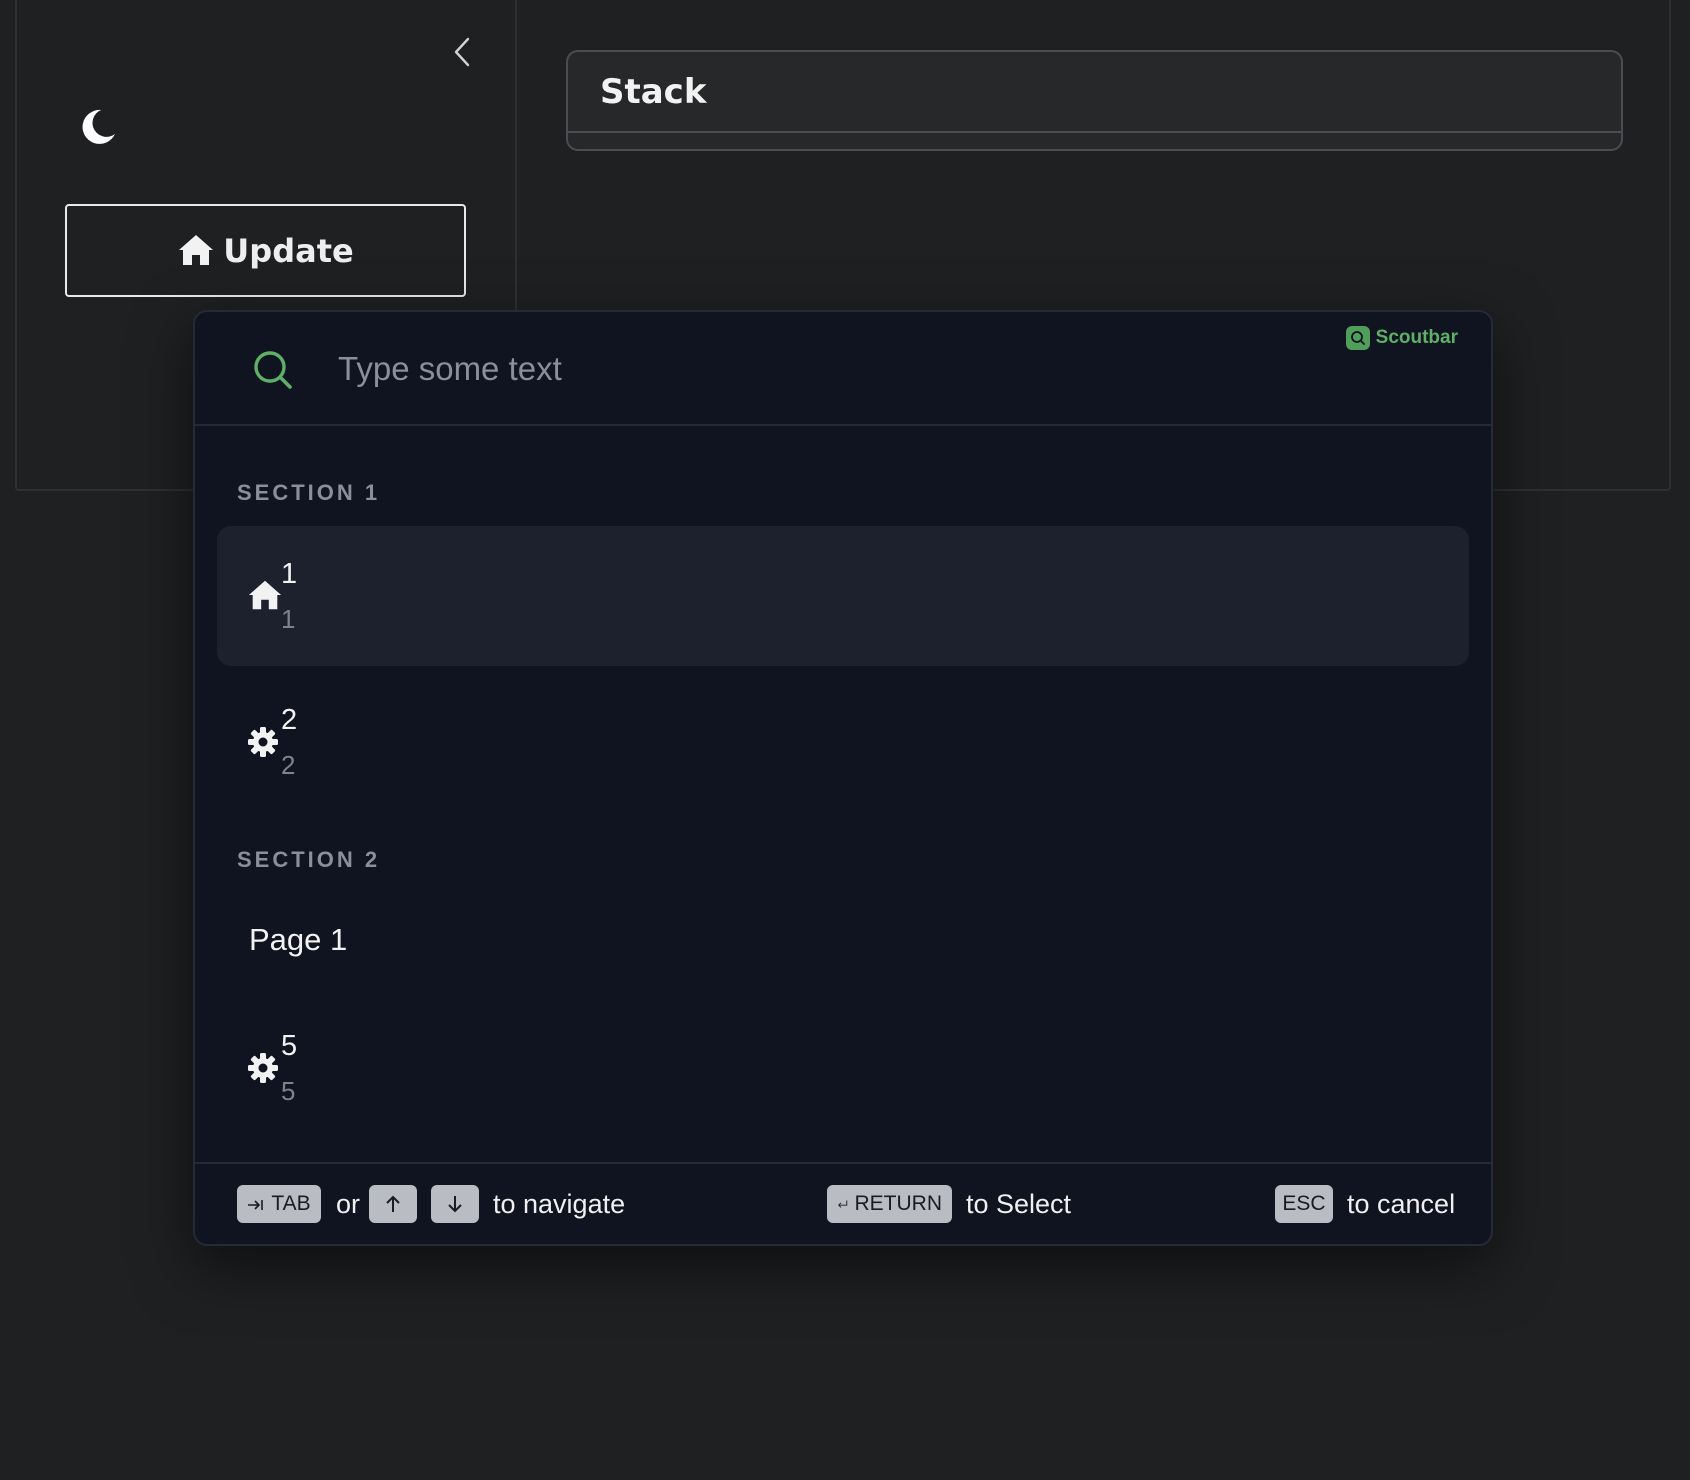 The image size is (1690, 1480). I want to click on list-item-page-1: Page 1, so click(843, 942).